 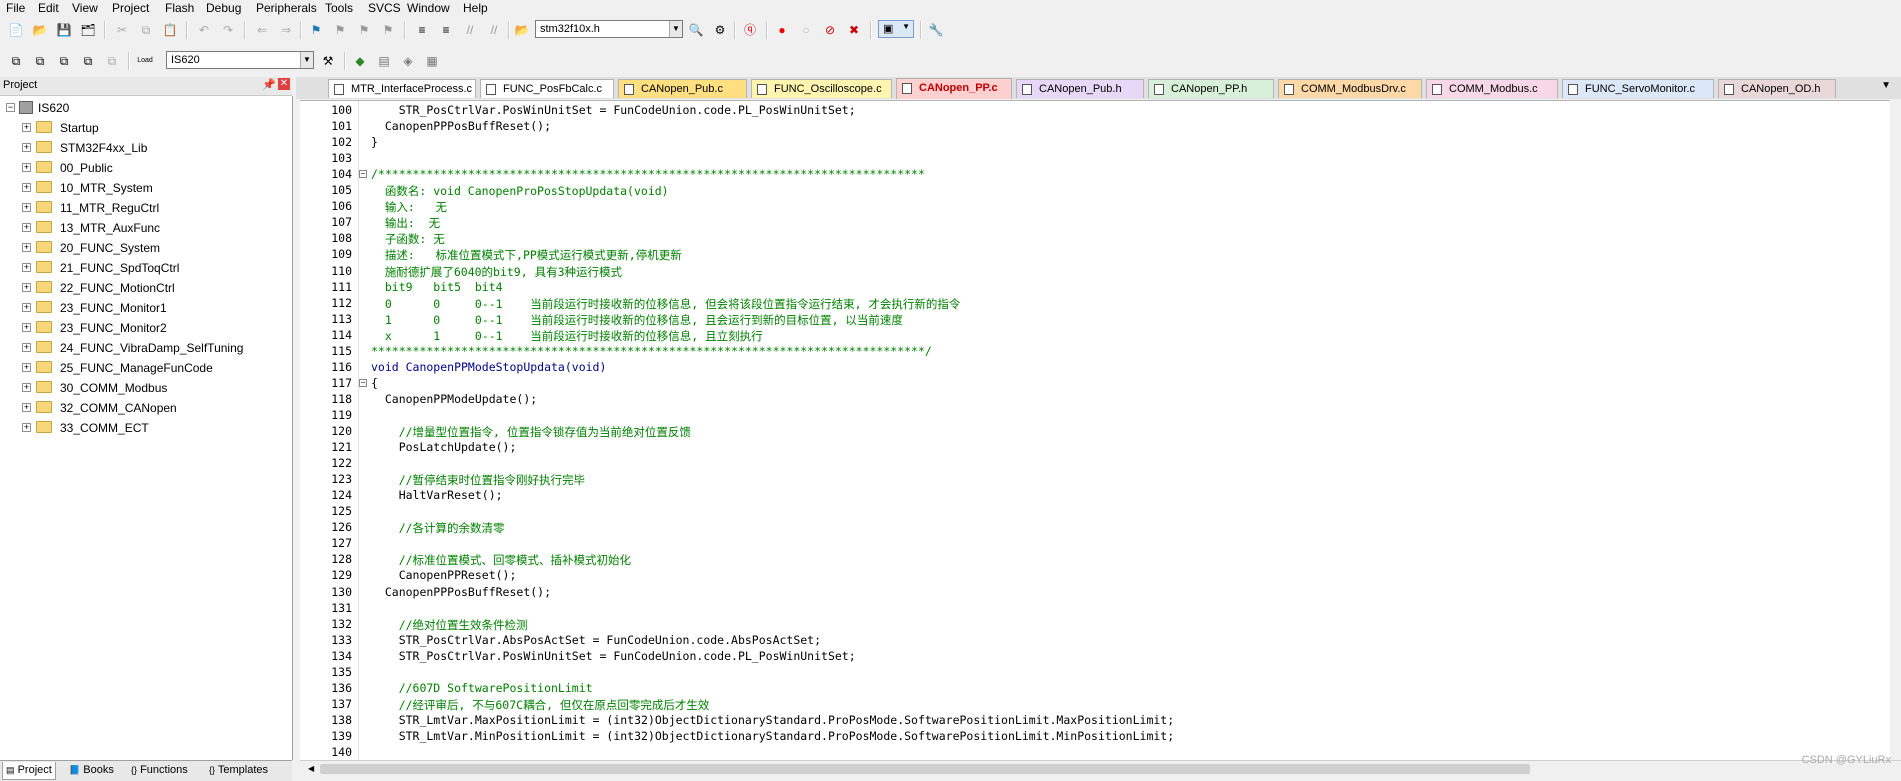 What do you see at coordinates (1777, 88) in the screenshot?
I see `tab-canopen-od-h: CANopen_OD.h` at bounding box center [1777, 88].